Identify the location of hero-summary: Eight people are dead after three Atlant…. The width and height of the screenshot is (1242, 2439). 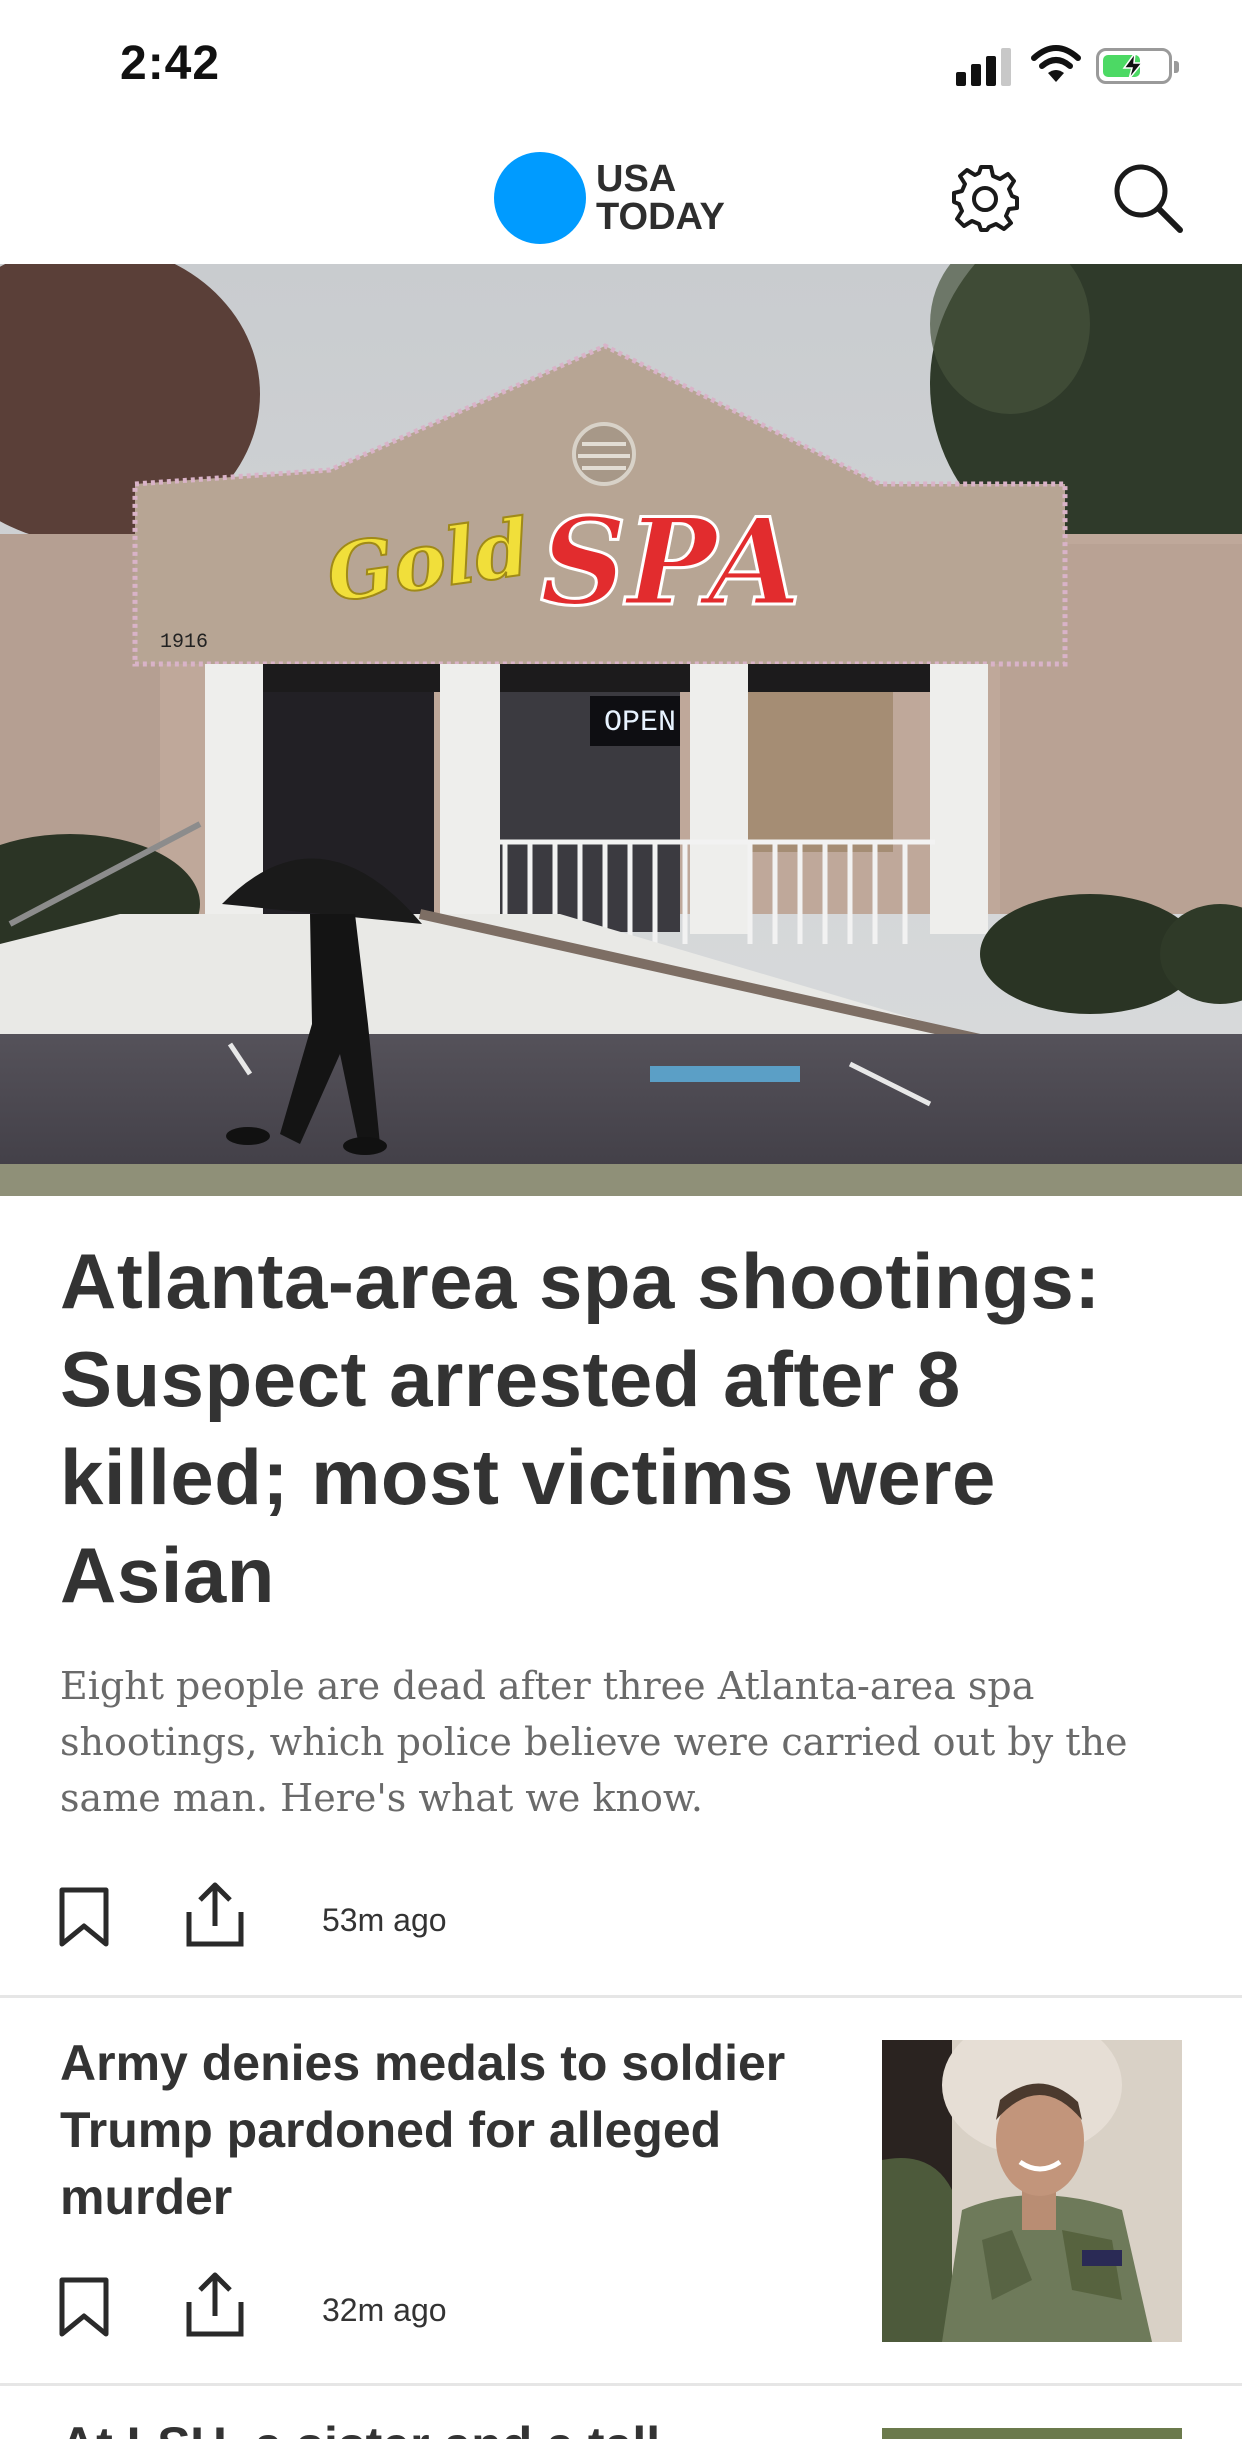
(625, 1742).